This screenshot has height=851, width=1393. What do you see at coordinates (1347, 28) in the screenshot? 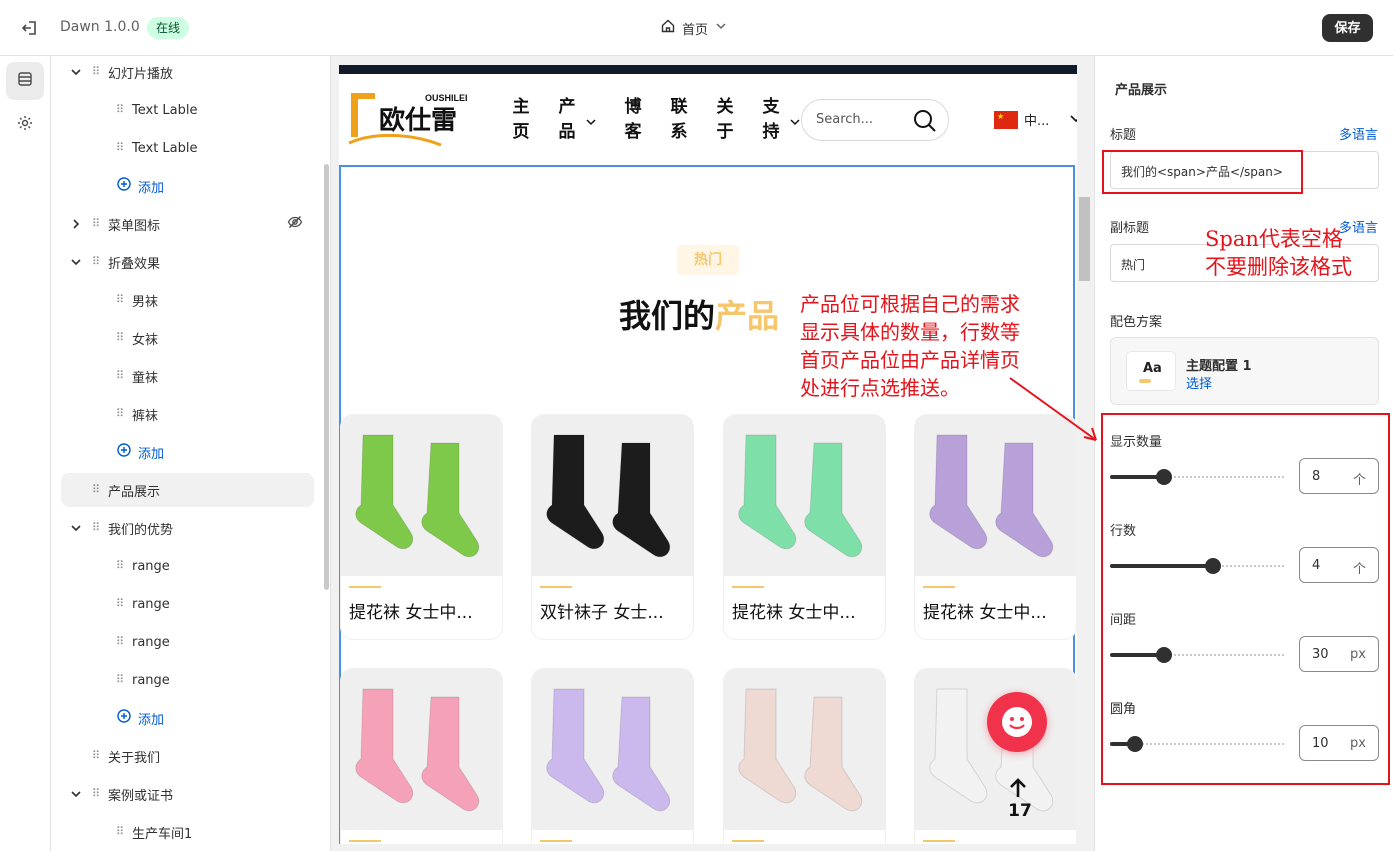
I see `save-button: 保存` at bounding box center [1347, 28].